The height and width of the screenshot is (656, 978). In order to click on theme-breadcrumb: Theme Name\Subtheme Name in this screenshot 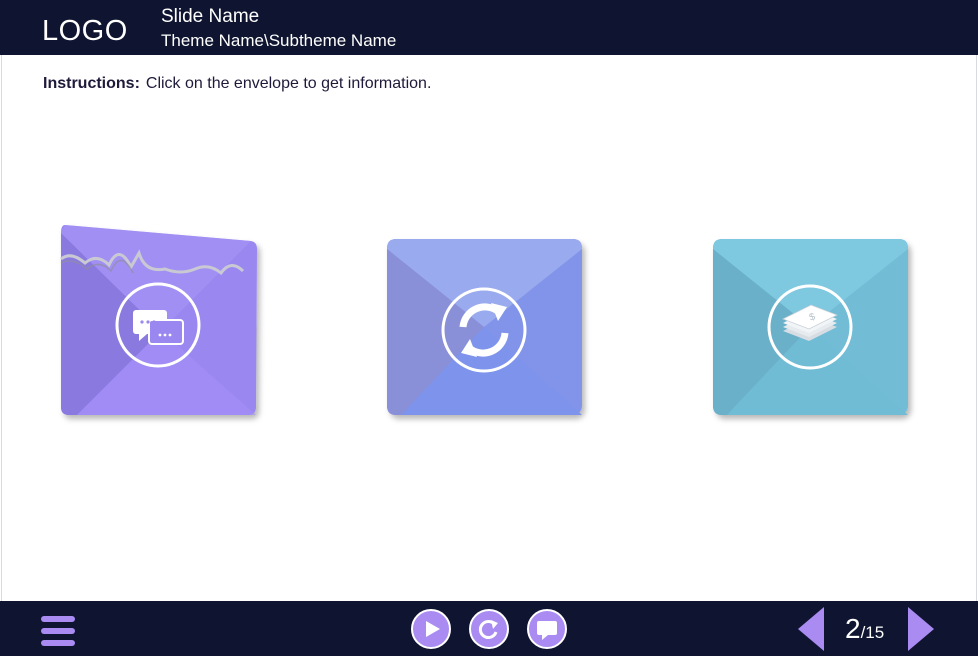, I will do `click(279, 40)`.